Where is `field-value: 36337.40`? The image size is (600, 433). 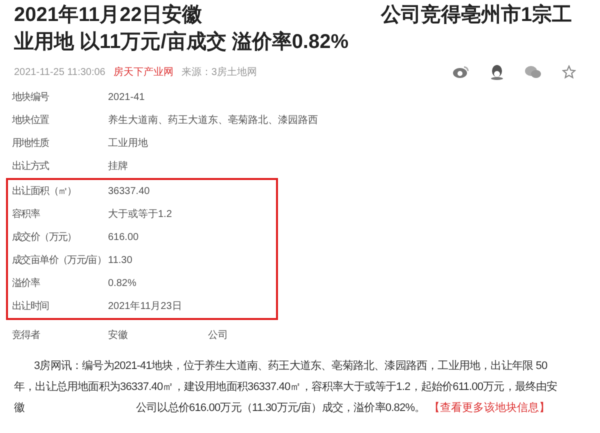
field-value: 36337.40 is located at coordinates (129, 192).